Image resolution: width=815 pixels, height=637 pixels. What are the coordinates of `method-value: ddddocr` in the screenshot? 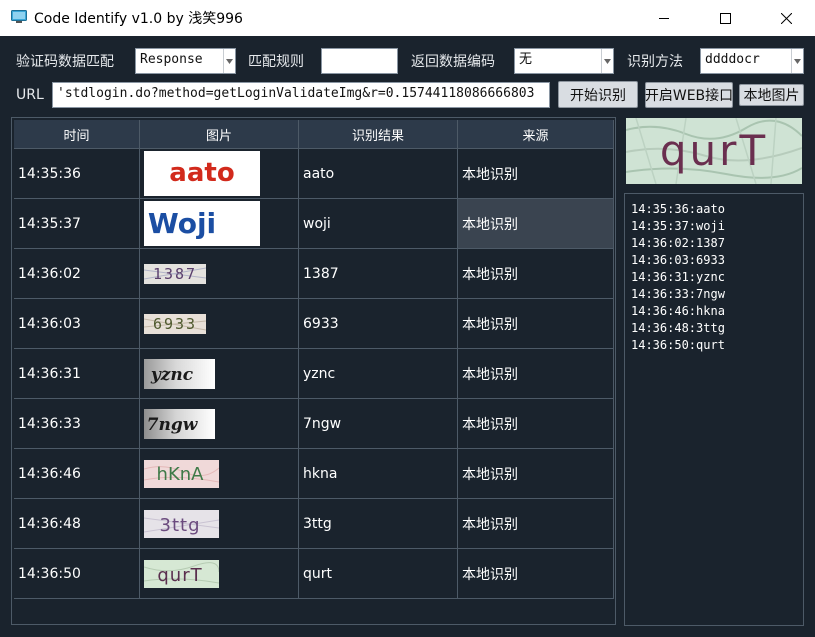 It's located at (732, 59).